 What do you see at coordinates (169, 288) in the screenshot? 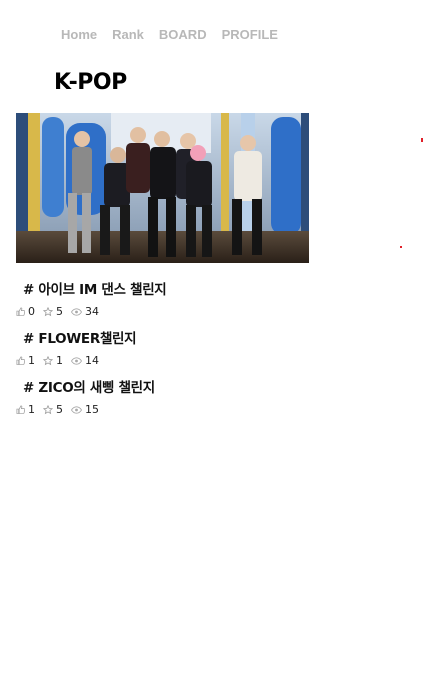
I see `post-title: # 아이브 IM 댄스 챌린지` at bounding box center [169, 288].